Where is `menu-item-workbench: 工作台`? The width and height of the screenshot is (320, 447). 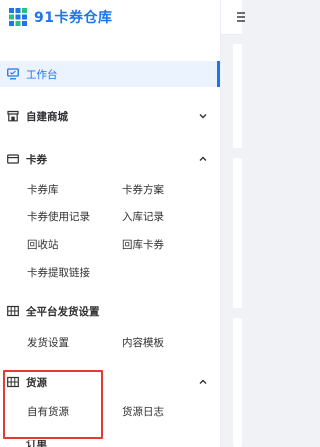
menu-item-workbench: 工作台 is located at coordinates (110, 74).